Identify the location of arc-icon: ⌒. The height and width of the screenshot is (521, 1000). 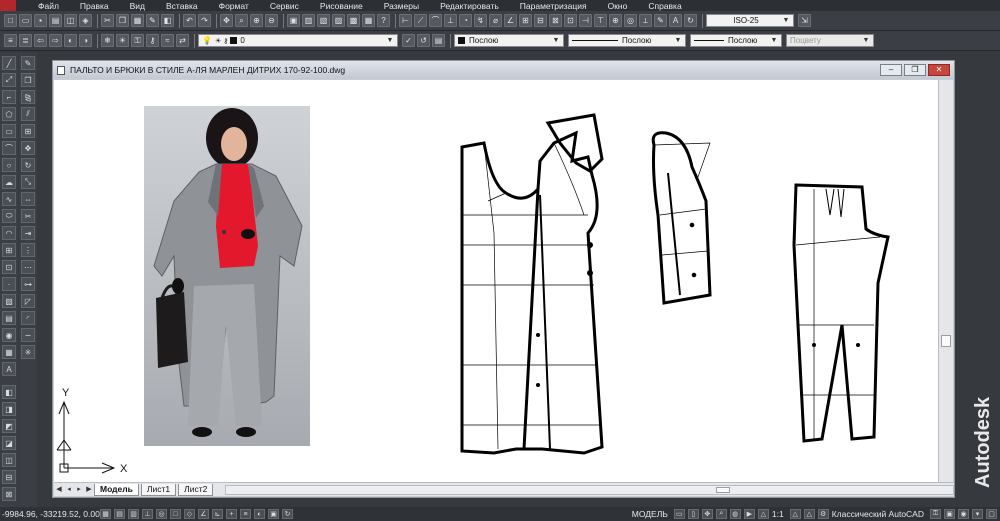
(9, 148).